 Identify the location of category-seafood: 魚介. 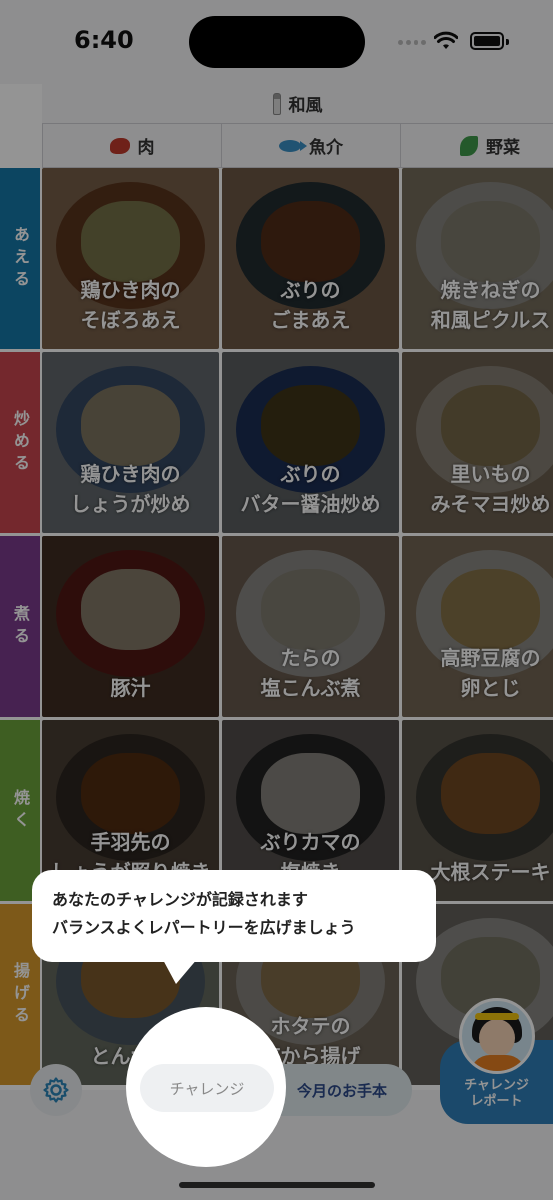
(310, 145).